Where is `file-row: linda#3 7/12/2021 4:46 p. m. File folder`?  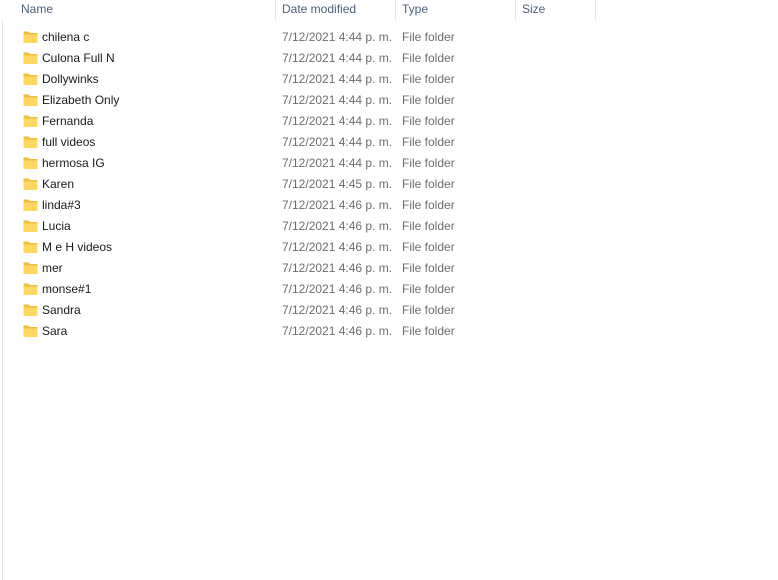
file-row: linda#3 7/12/2021 4:46 p. m. File folder is located at coordinates (389, 205).